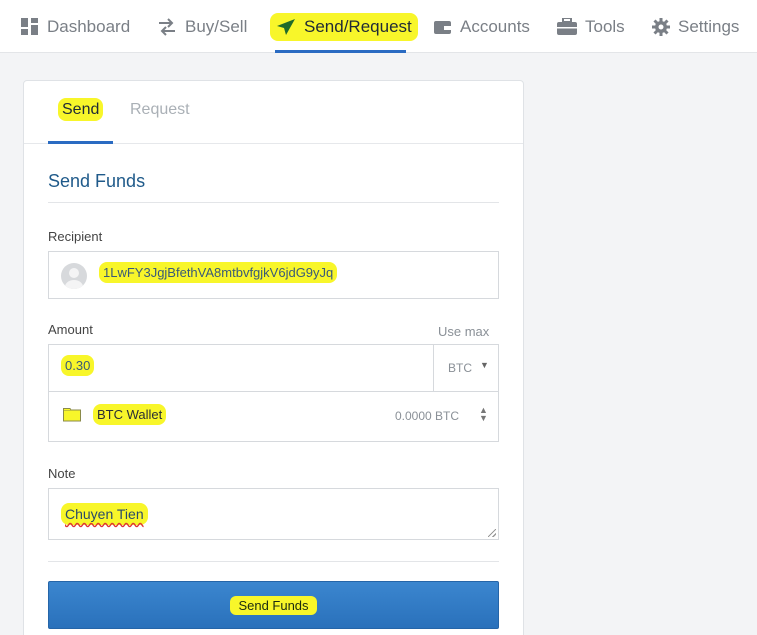 This screenshot has width=757, height=635. I want to click on nav-item-buy-sell: Buy/Sell, so click(202, 26).